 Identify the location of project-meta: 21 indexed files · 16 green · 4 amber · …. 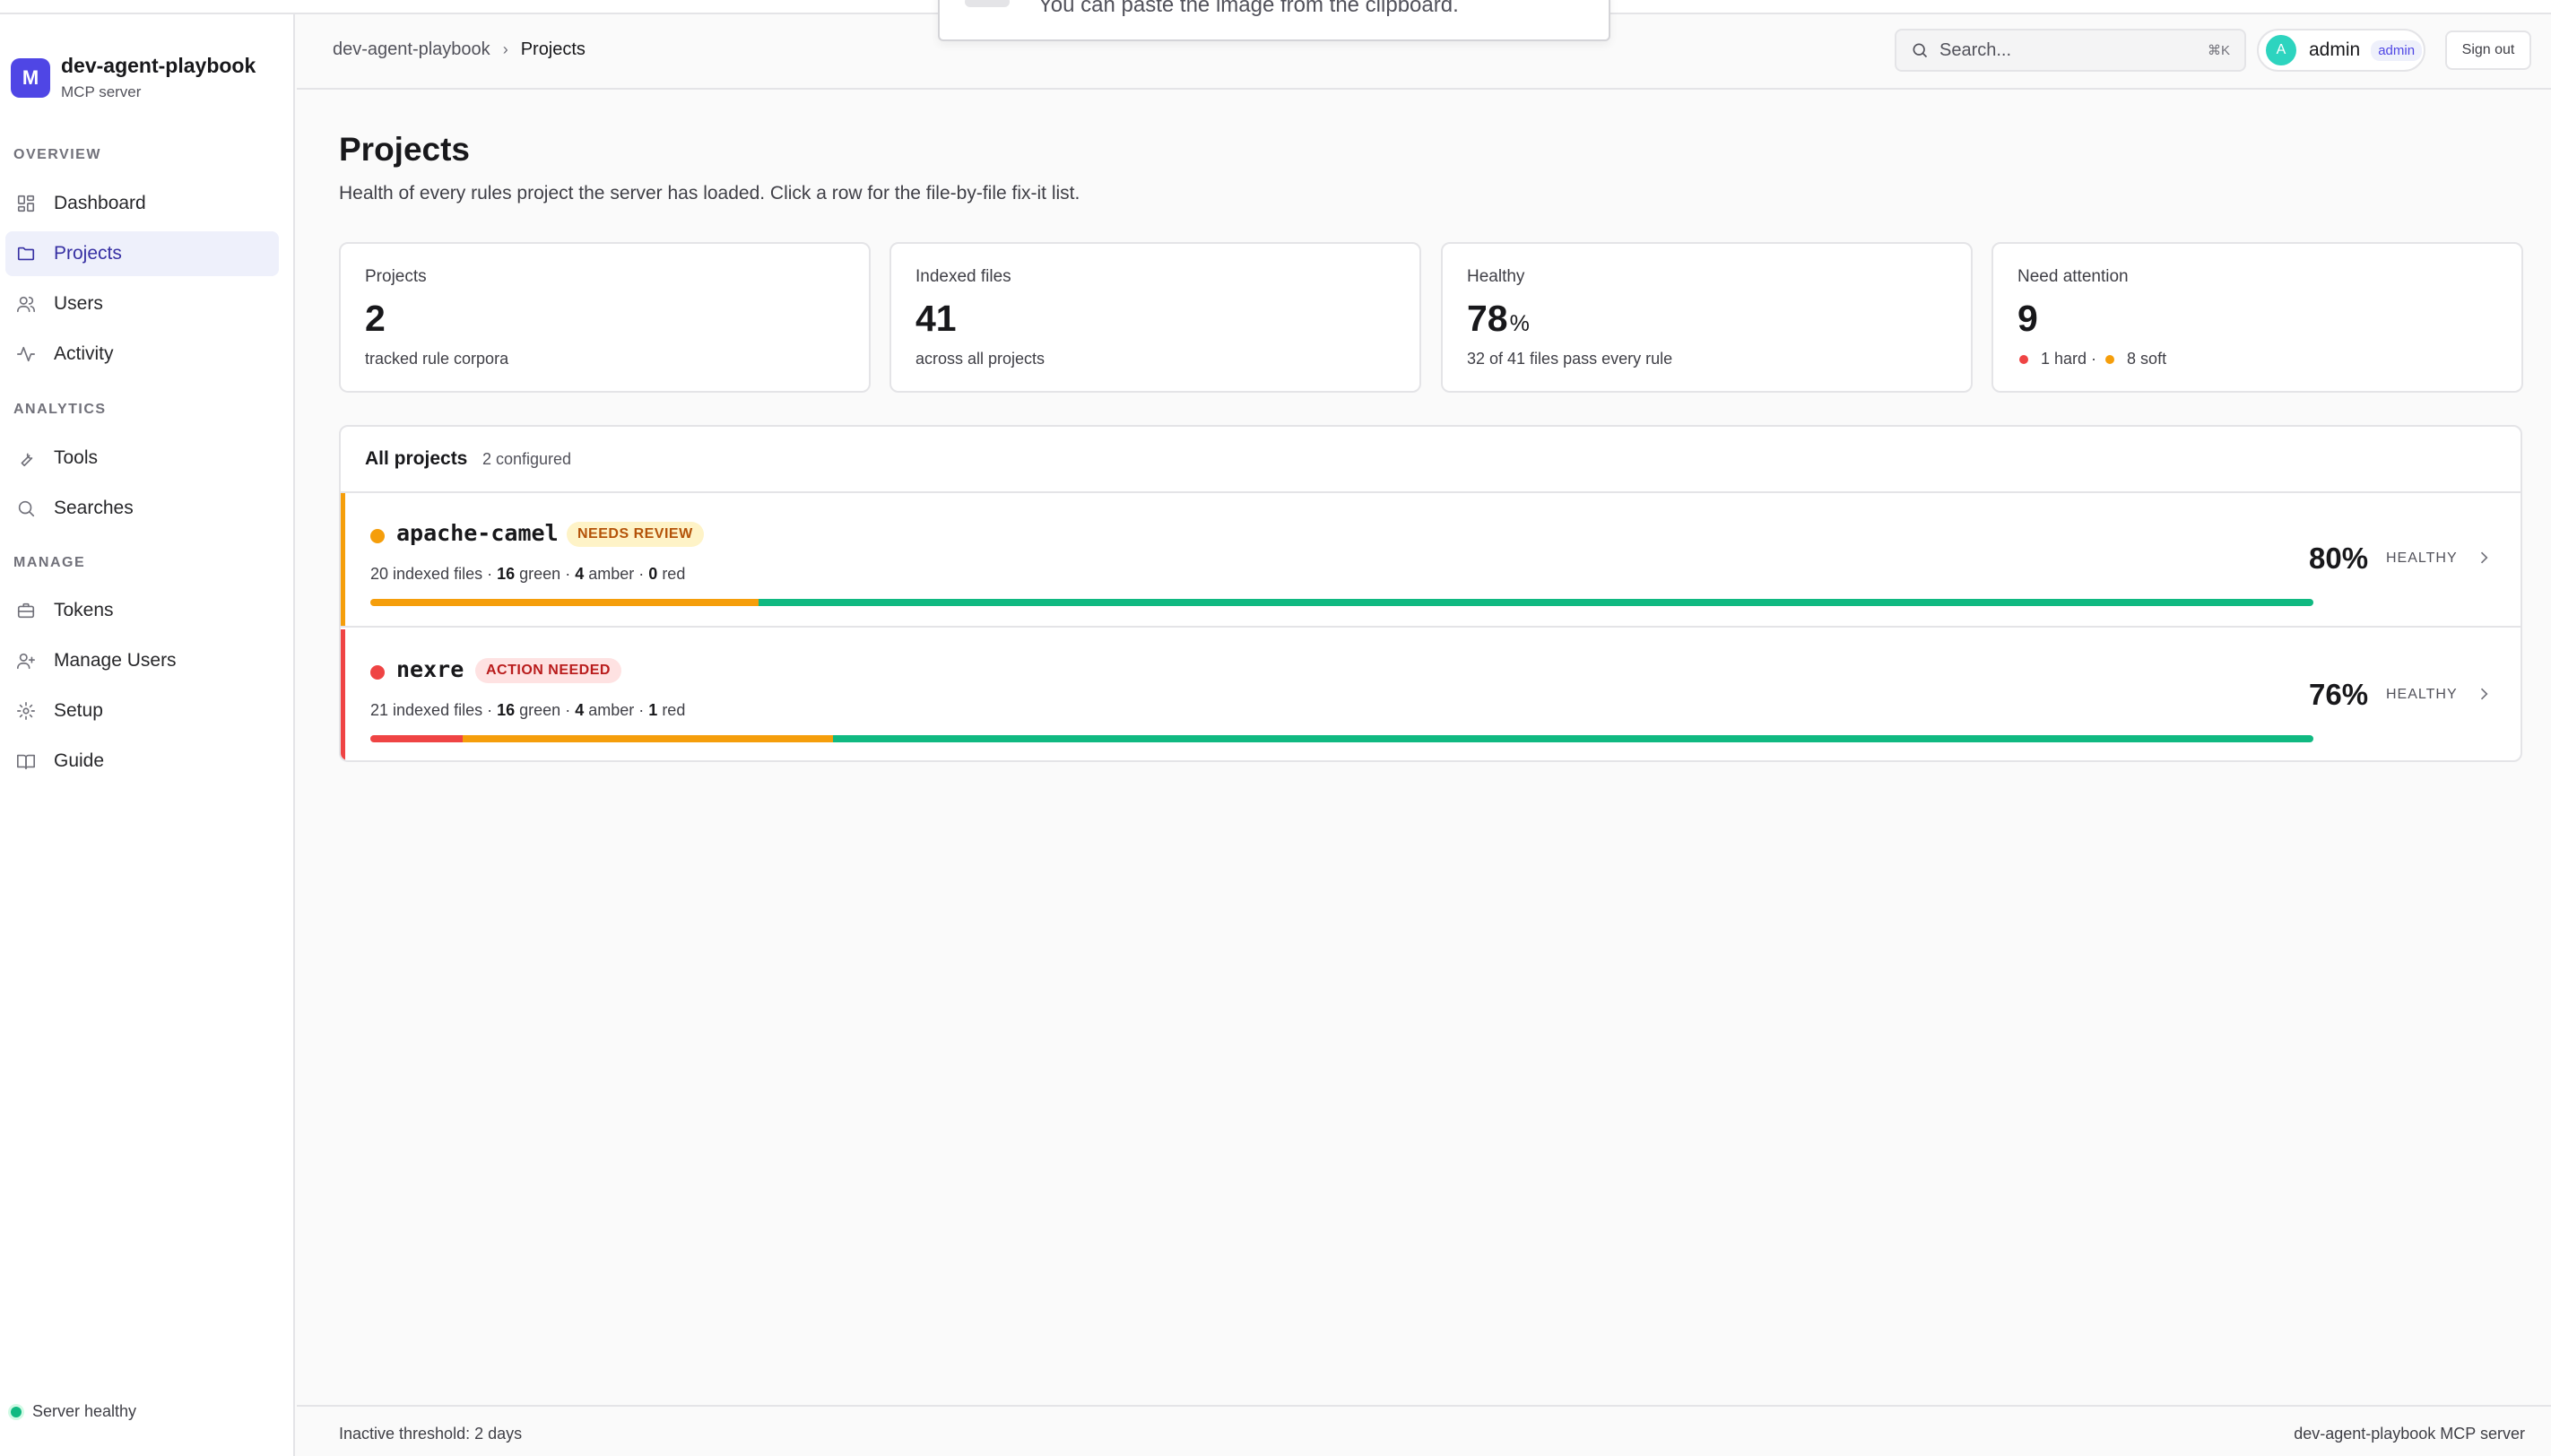
(527, 711).